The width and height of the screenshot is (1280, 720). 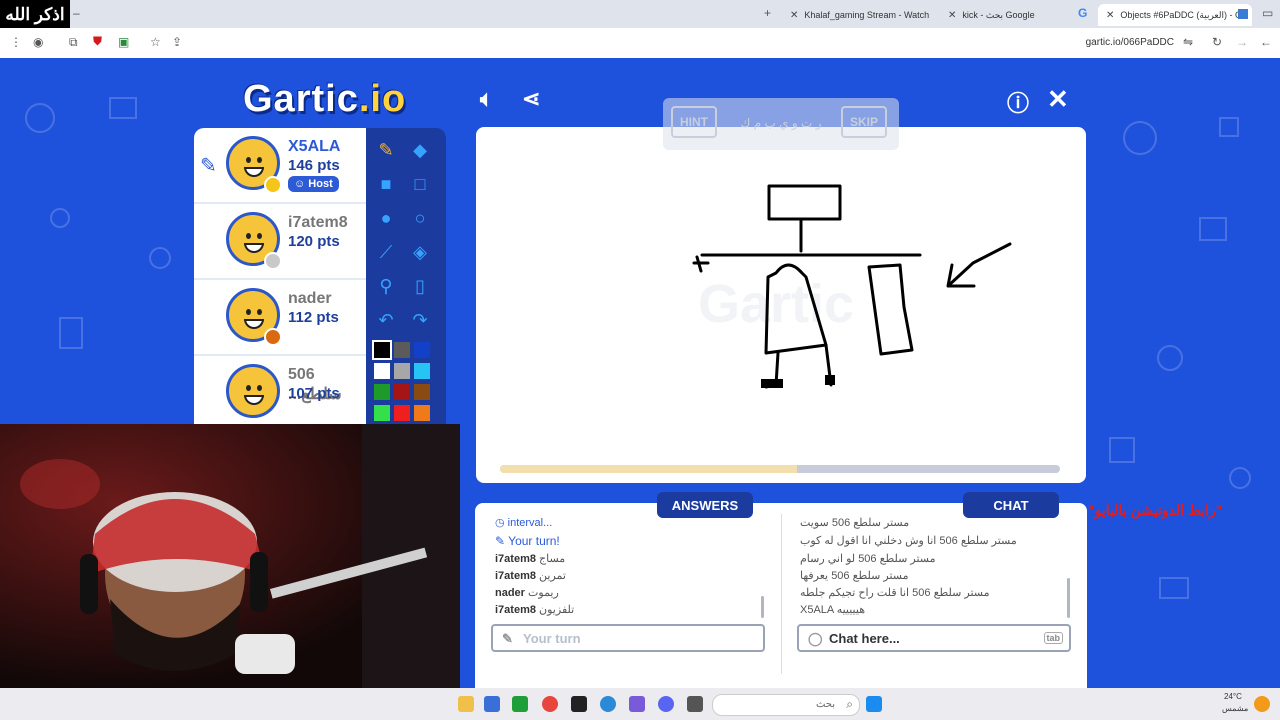 What do you see at coordinates (666, 704) in the screenshot?
I see `discord-icon` at bounding box center [666, 704].